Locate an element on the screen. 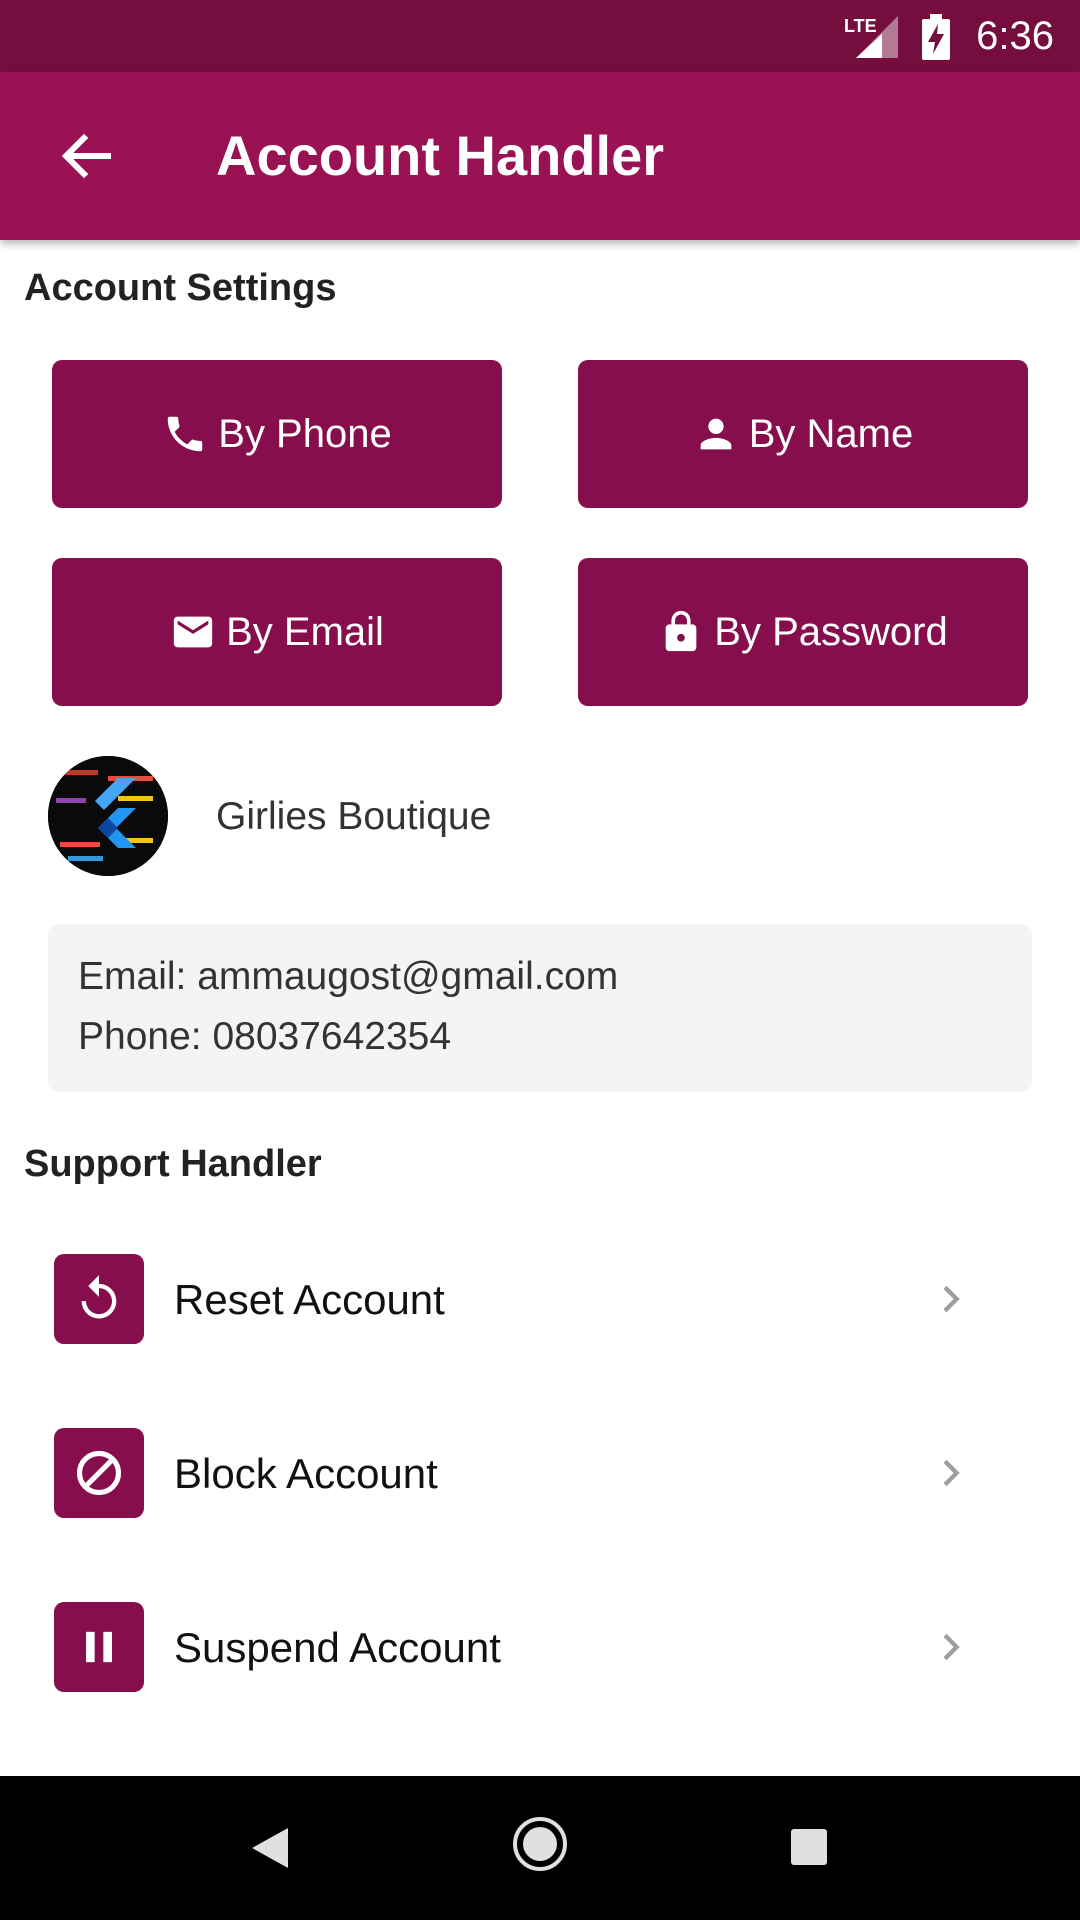 The width and height of the screenshot is (1080, 1920). by-phone-button: By Phone is located at coordinates (277, 434).